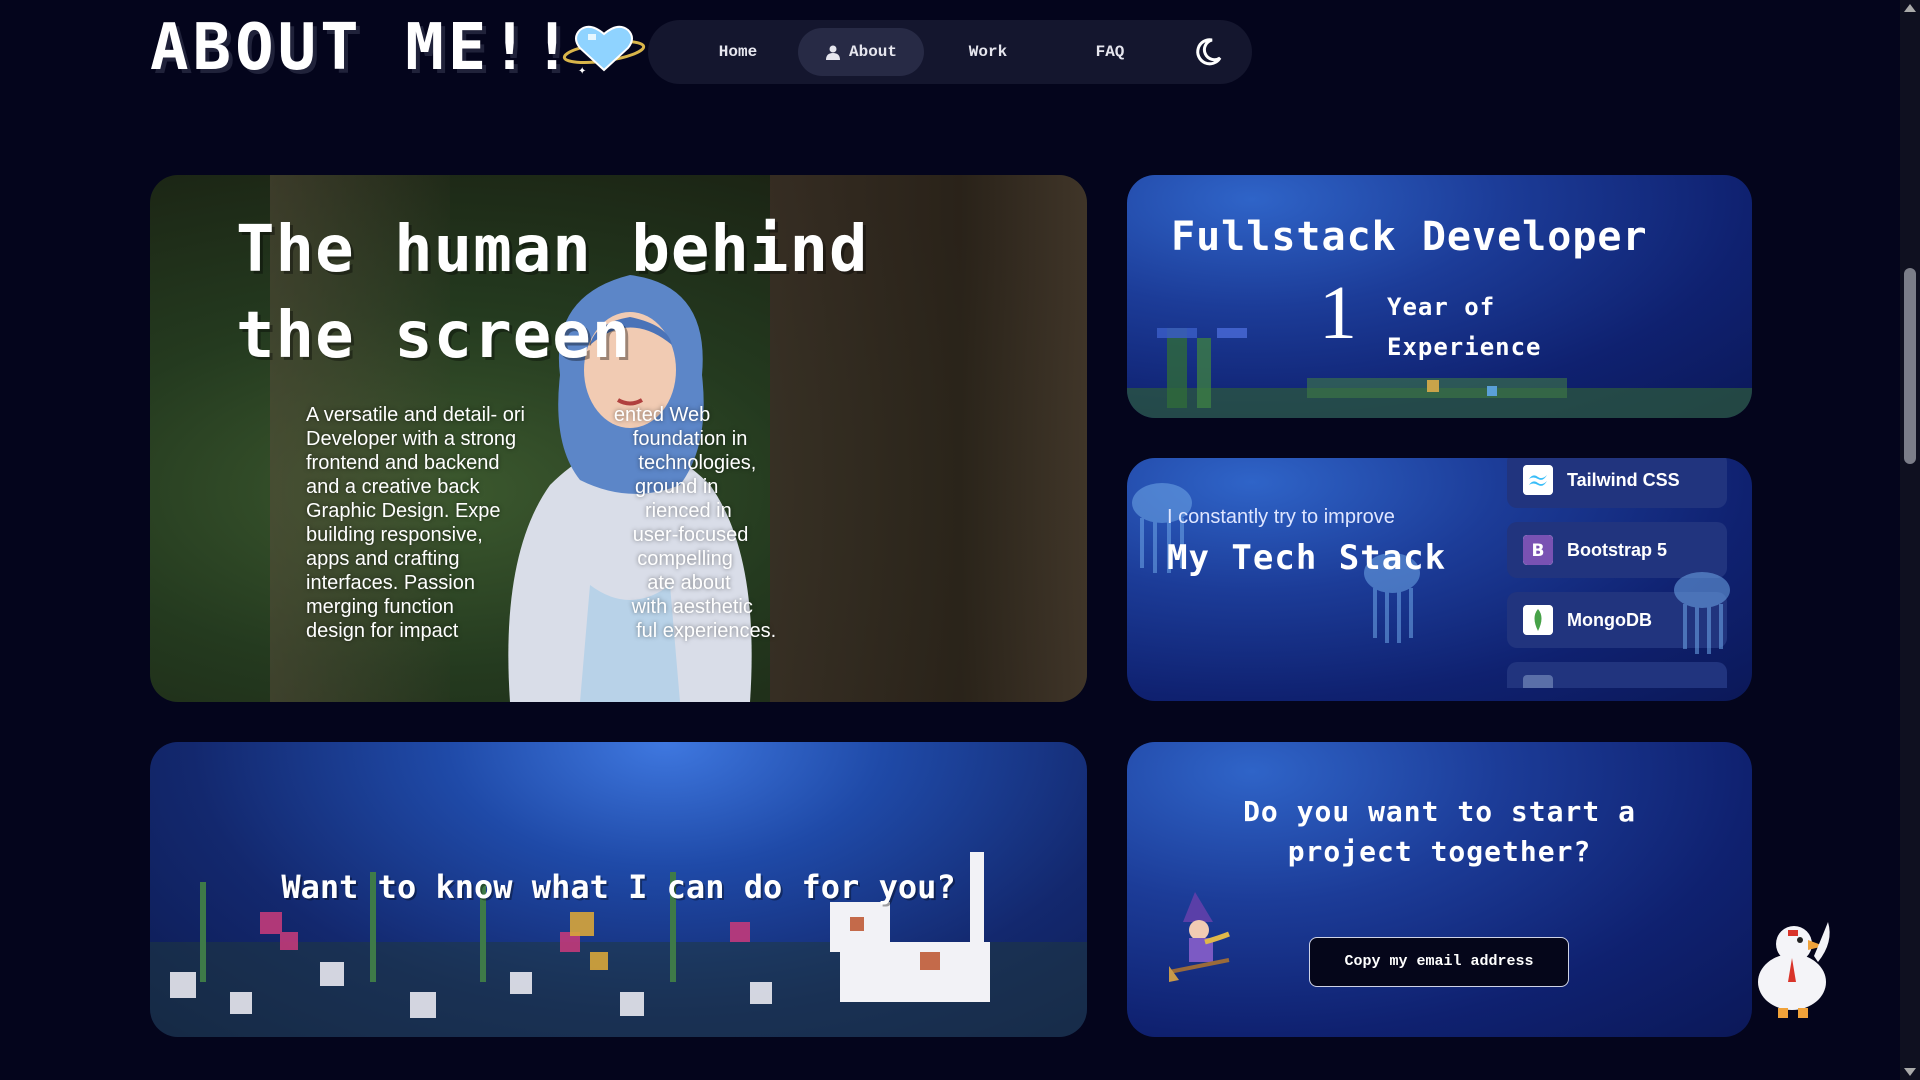 The image size is (1920, 1080). What do you see at coordinates (1910, 366) in the screenshot?
I see `scroll-thumb` at bounding box center [1910, 366].